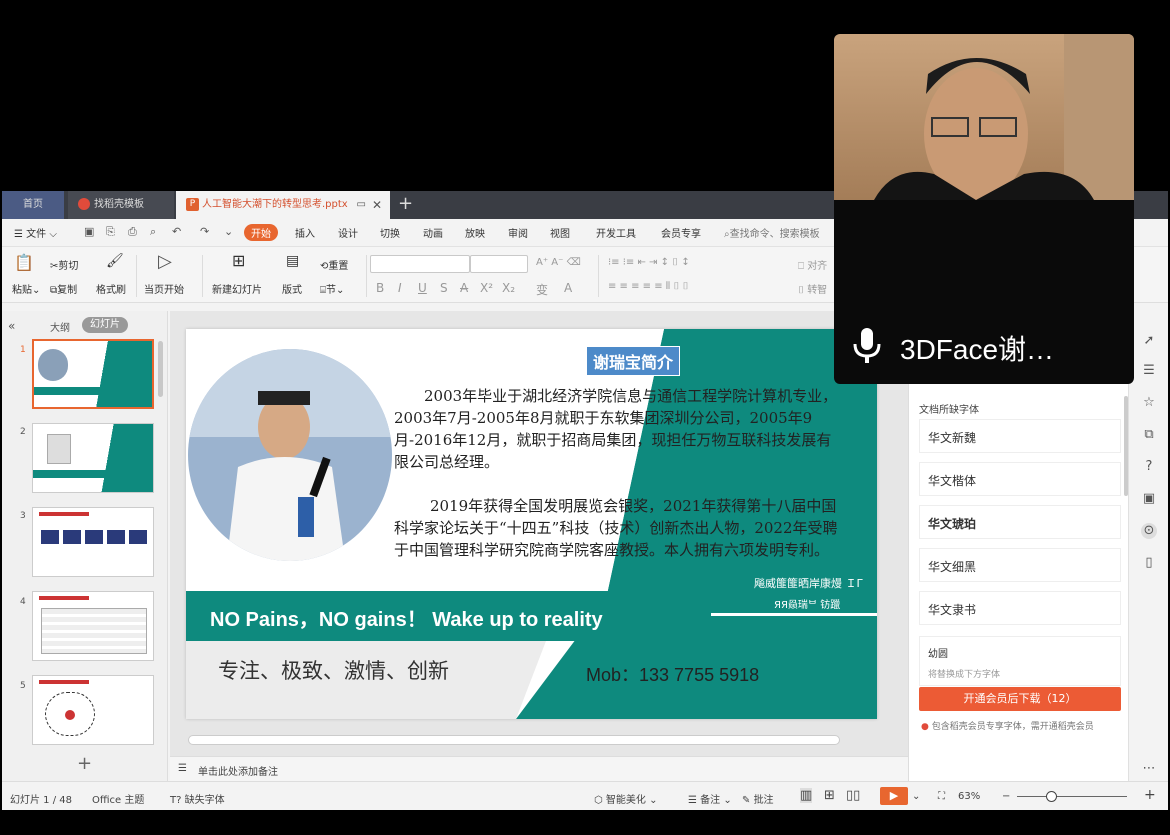 This screenshot has height=835, width=1170. What do you see at coordinates (361, 205) in the screenshot?
I see `monitor-icon: ▭` at bounding box center [361, 205].